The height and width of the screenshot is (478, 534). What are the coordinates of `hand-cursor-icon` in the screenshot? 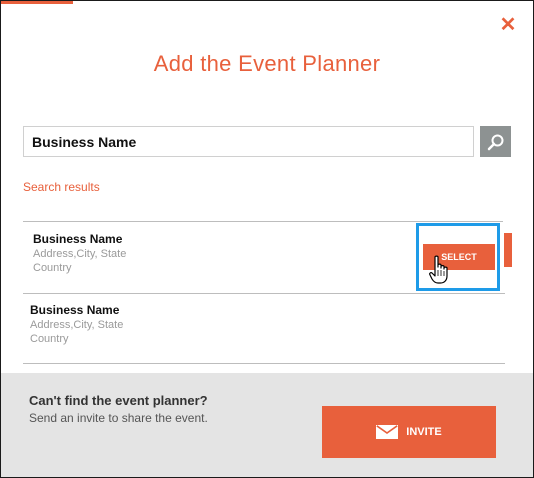 It's located at (438, 269).